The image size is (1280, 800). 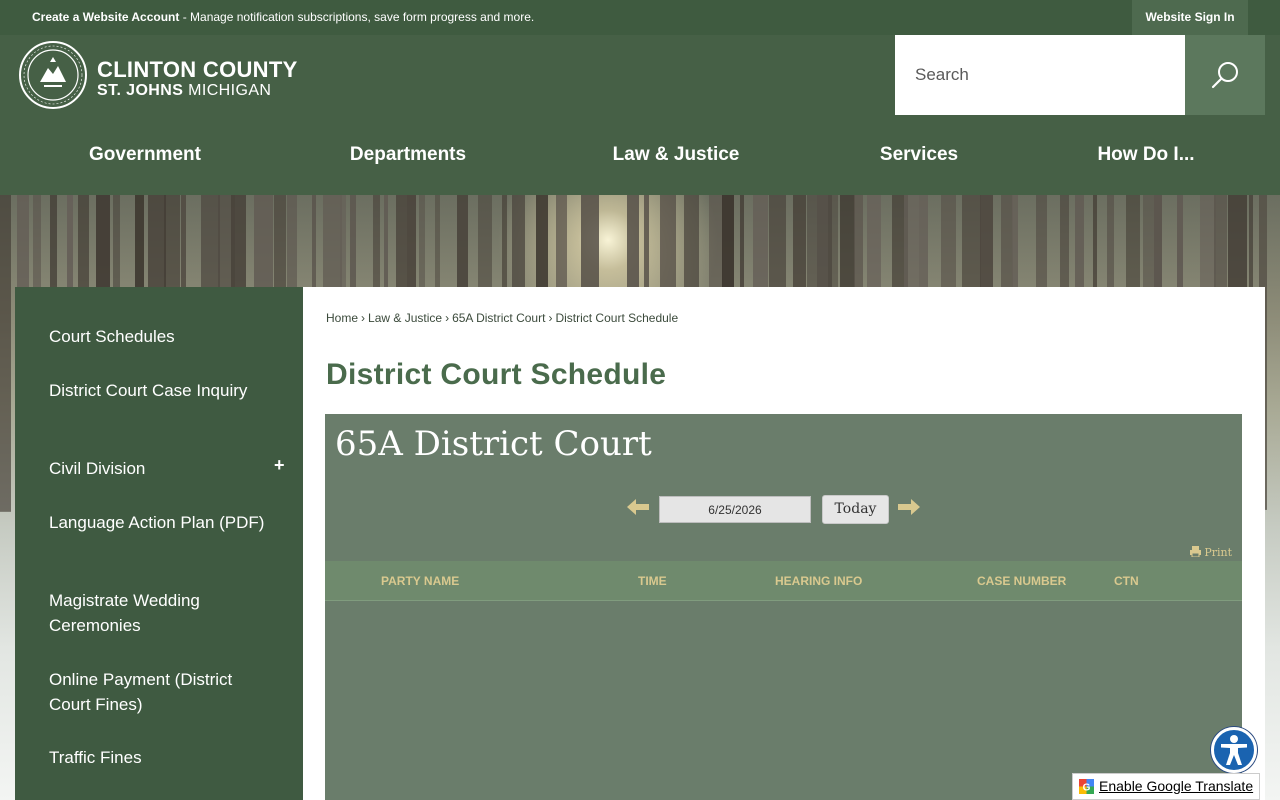 What do you see at coordinates (140, 90) in the screenshot?
I see `city-name: ST. JOHNS` at bounding box center [140, 90].